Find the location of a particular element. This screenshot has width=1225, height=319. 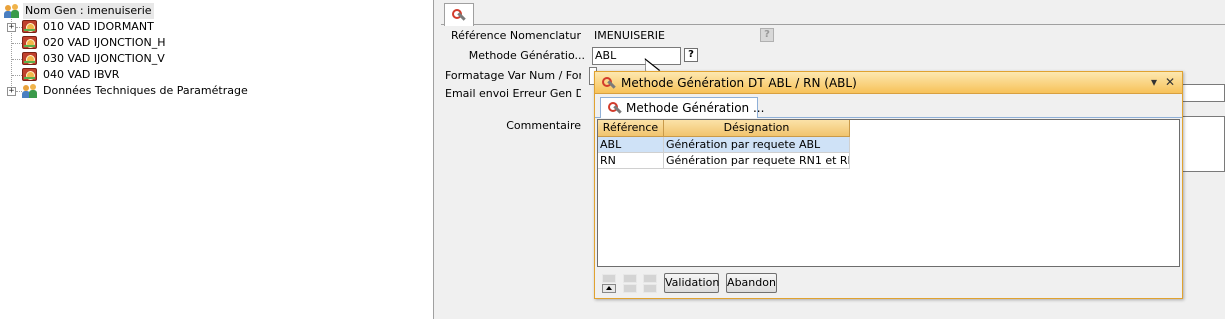

reference-value: IMENUISERIE is located at coordinates (629, 35).